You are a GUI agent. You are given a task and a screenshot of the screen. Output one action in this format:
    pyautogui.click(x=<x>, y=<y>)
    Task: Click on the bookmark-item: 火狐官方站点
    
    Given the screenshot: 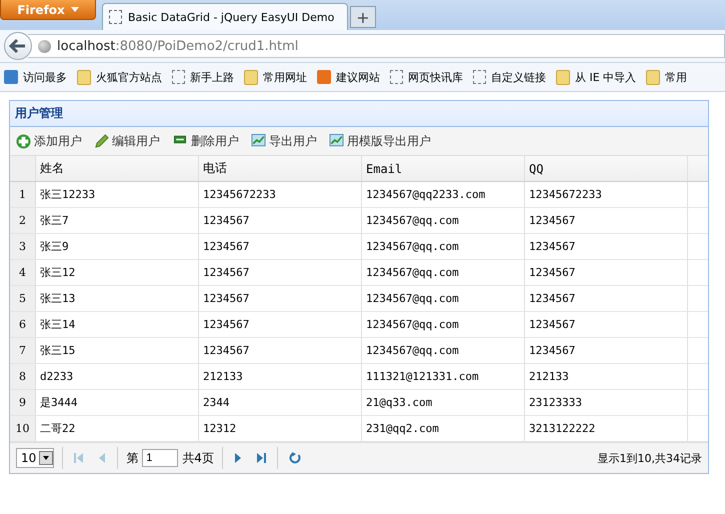 What is the action you would take?
    pyautogui.click(x=119, y=77)
    